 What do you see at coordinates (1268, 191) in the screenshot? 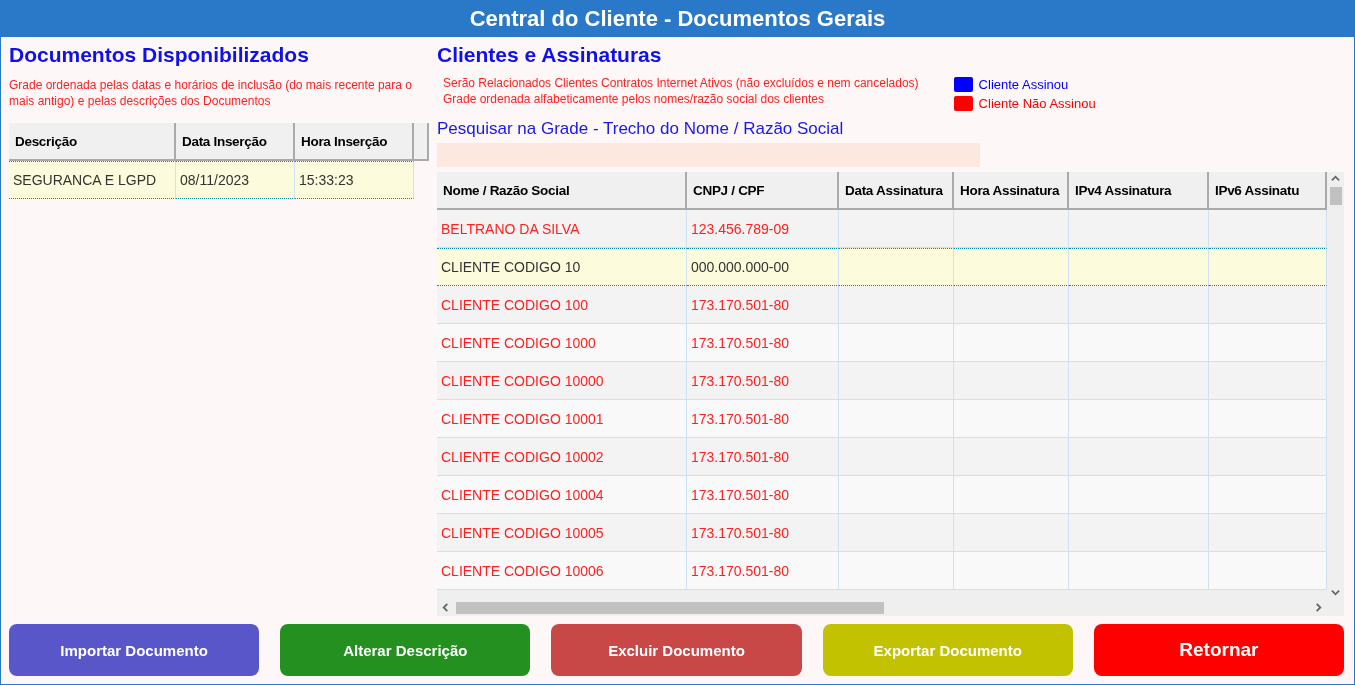
I see `column-header: IPv6 Assinatu` at bounding box center [1268, 191].